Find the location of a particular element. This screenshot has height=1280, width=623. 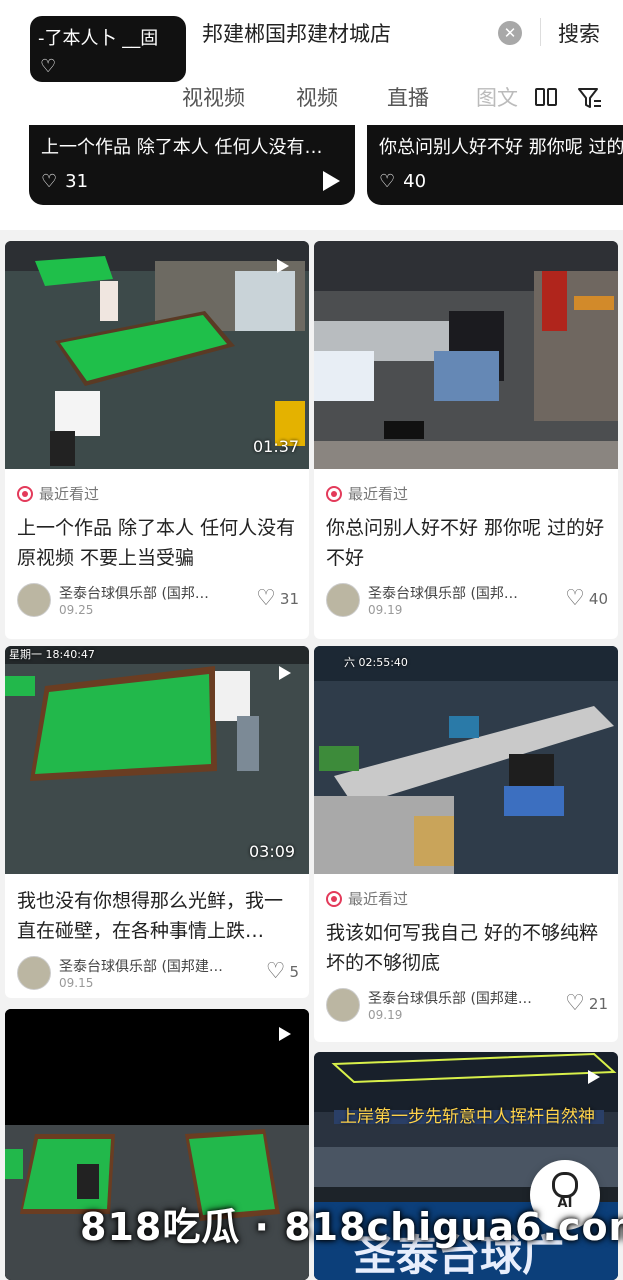

prev-card-likes: ♡ 40 is located at coordinates (403, 181).